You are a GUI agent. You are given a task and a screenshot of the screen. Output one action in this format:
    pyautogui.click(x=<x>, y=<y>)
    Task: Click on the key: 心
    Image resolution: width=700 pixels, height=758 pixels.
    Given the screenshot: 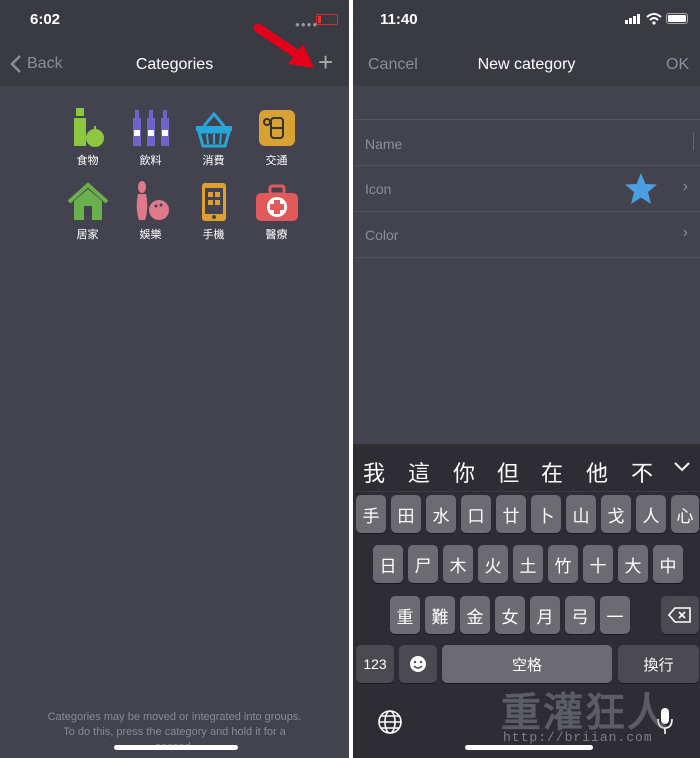 What is the action you would take?
    pyautogui.click(x=685, y=514)
    